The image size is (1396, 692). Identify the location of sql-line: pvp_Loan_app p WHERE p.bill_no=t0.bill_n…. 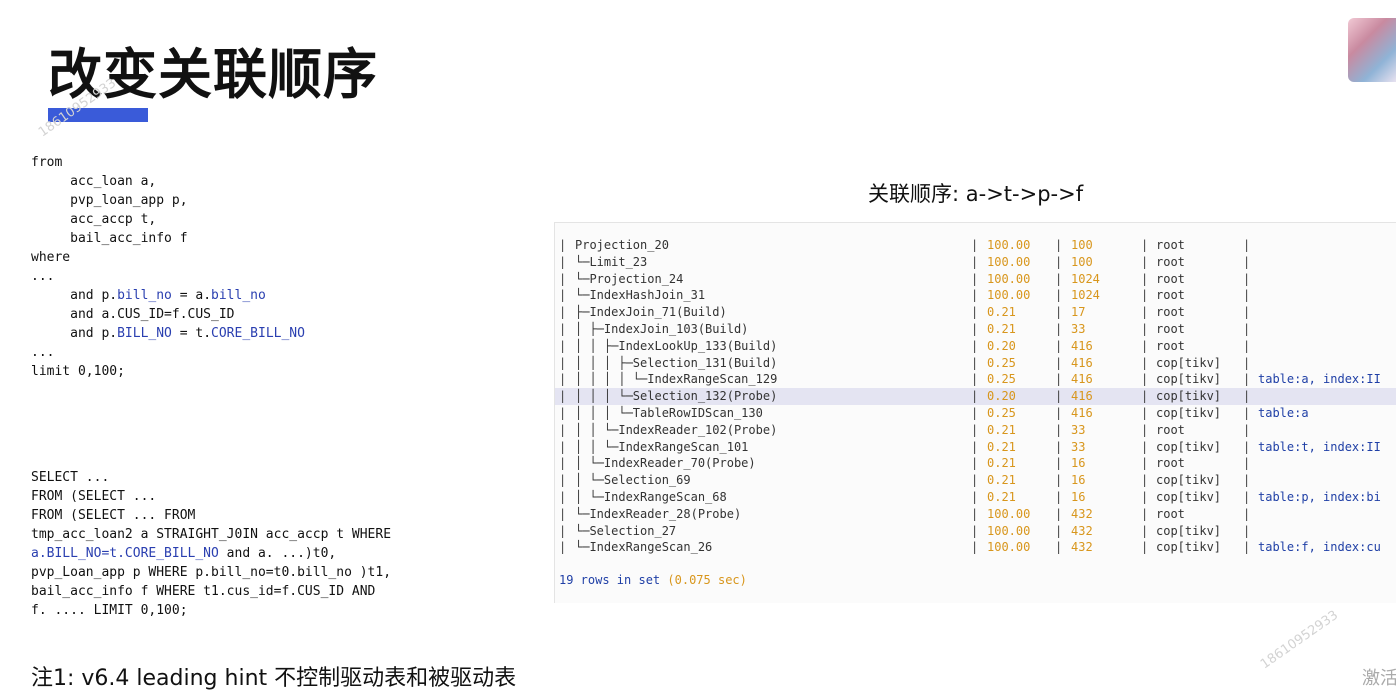
(211, 572).